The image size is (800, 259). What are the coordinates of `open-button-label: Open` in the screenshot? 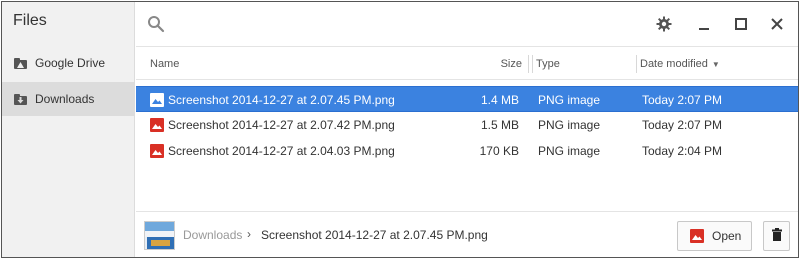 It's located at (727, 236).